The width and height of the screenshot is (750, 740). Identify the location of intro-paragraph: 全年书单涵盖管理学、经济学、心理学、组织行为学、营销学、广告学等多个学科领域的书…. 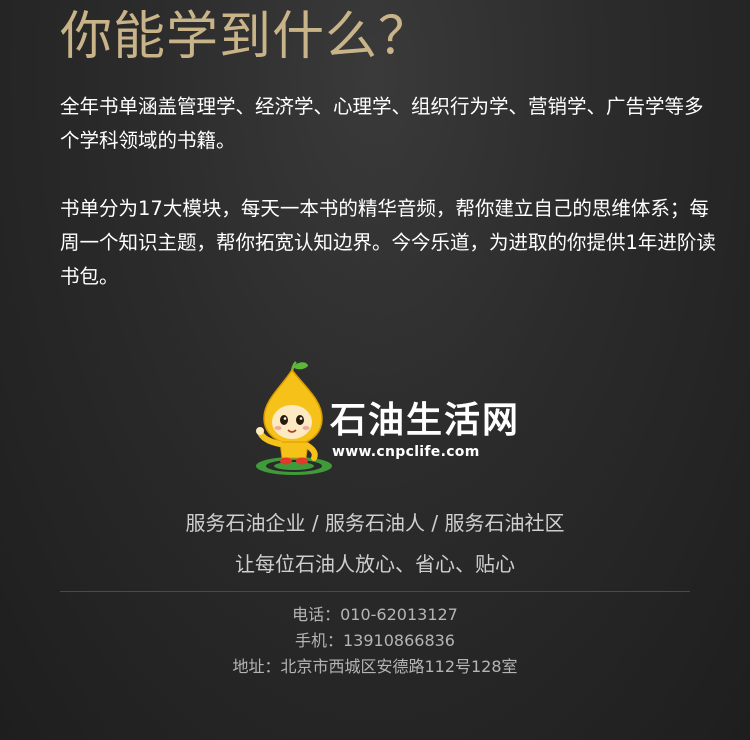
(382, 123).